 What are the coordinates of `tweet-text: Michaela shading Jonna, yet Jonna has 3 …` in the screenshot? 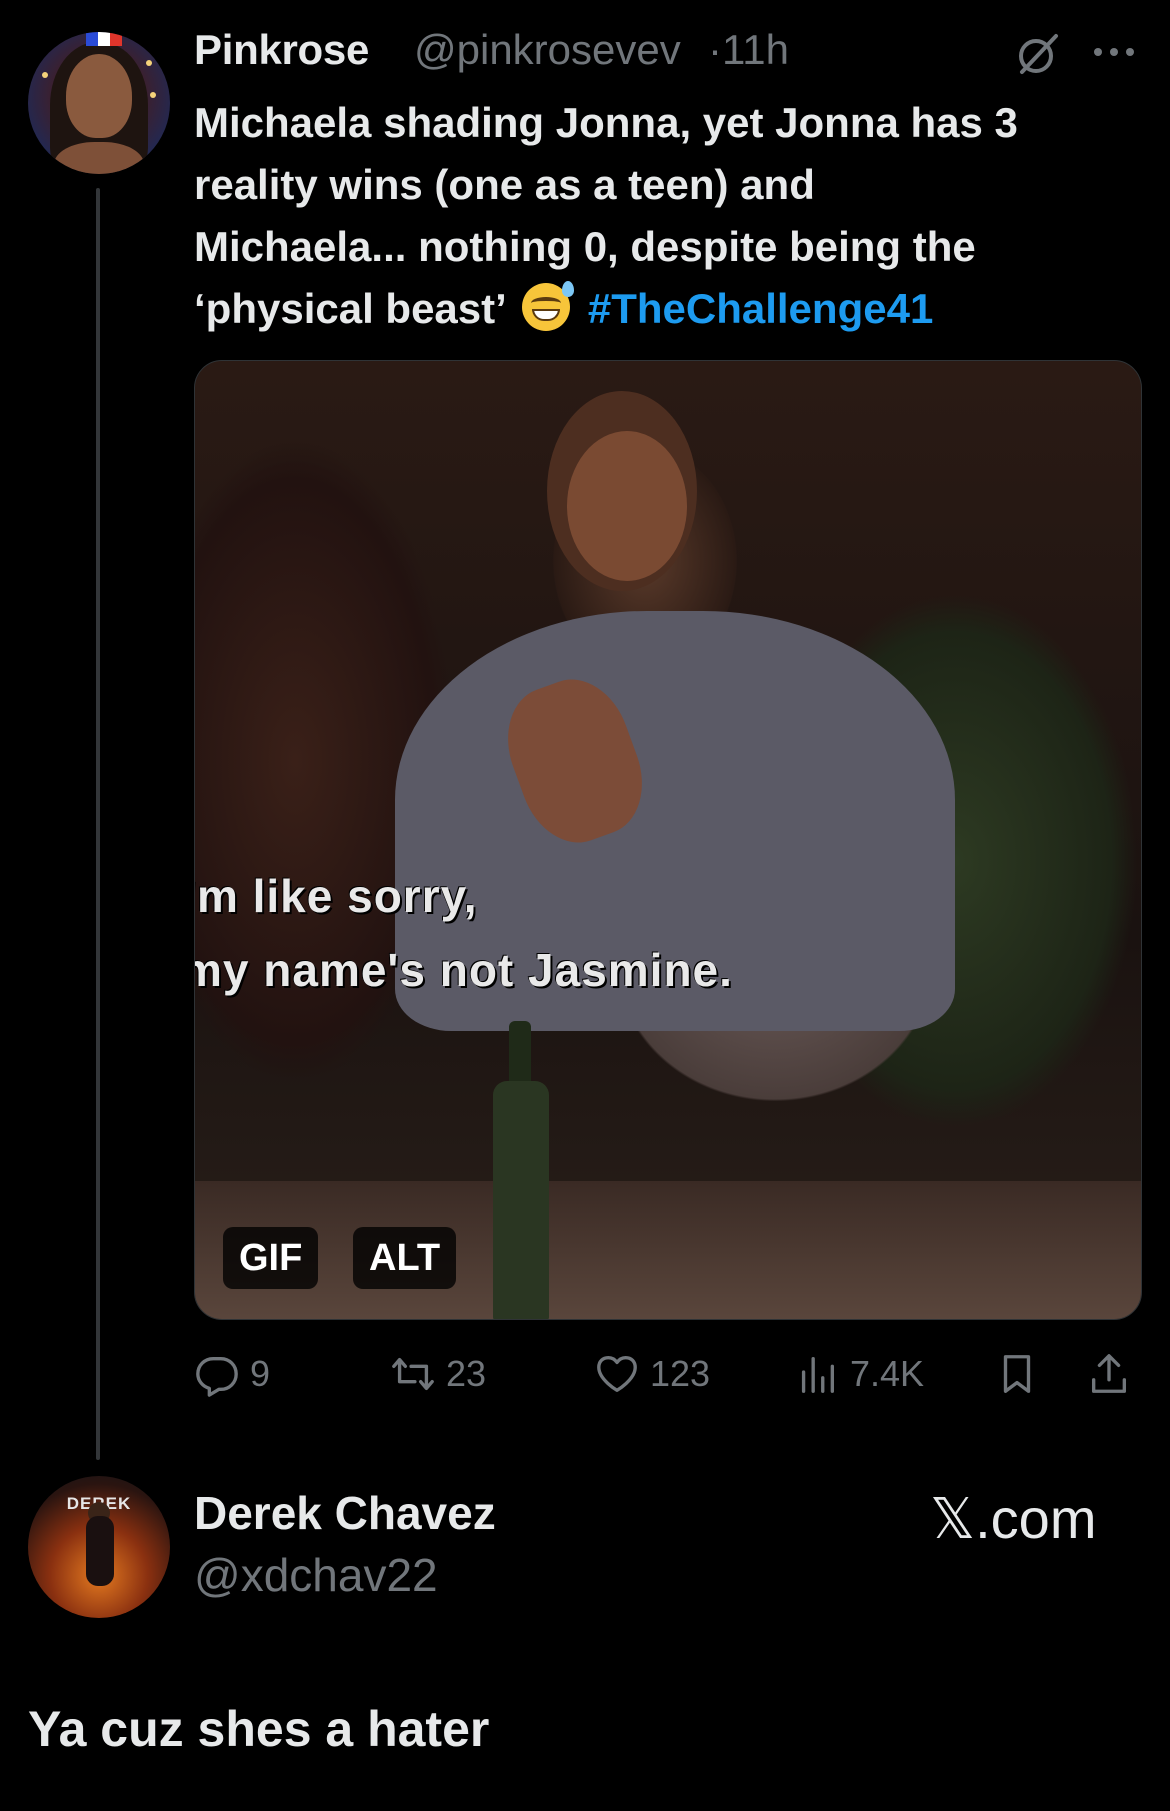 It's located at (669, 216).